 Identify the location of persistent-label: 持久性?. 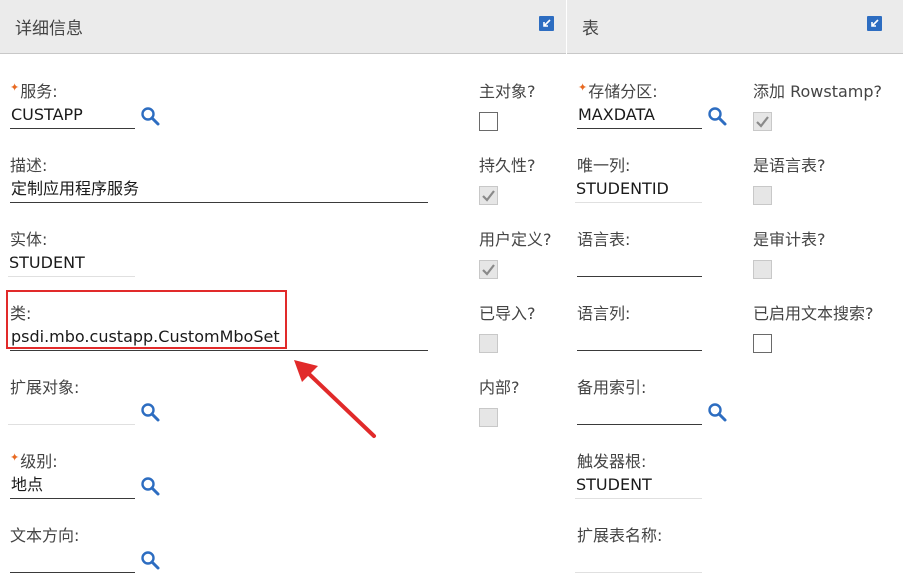
(507, 165).